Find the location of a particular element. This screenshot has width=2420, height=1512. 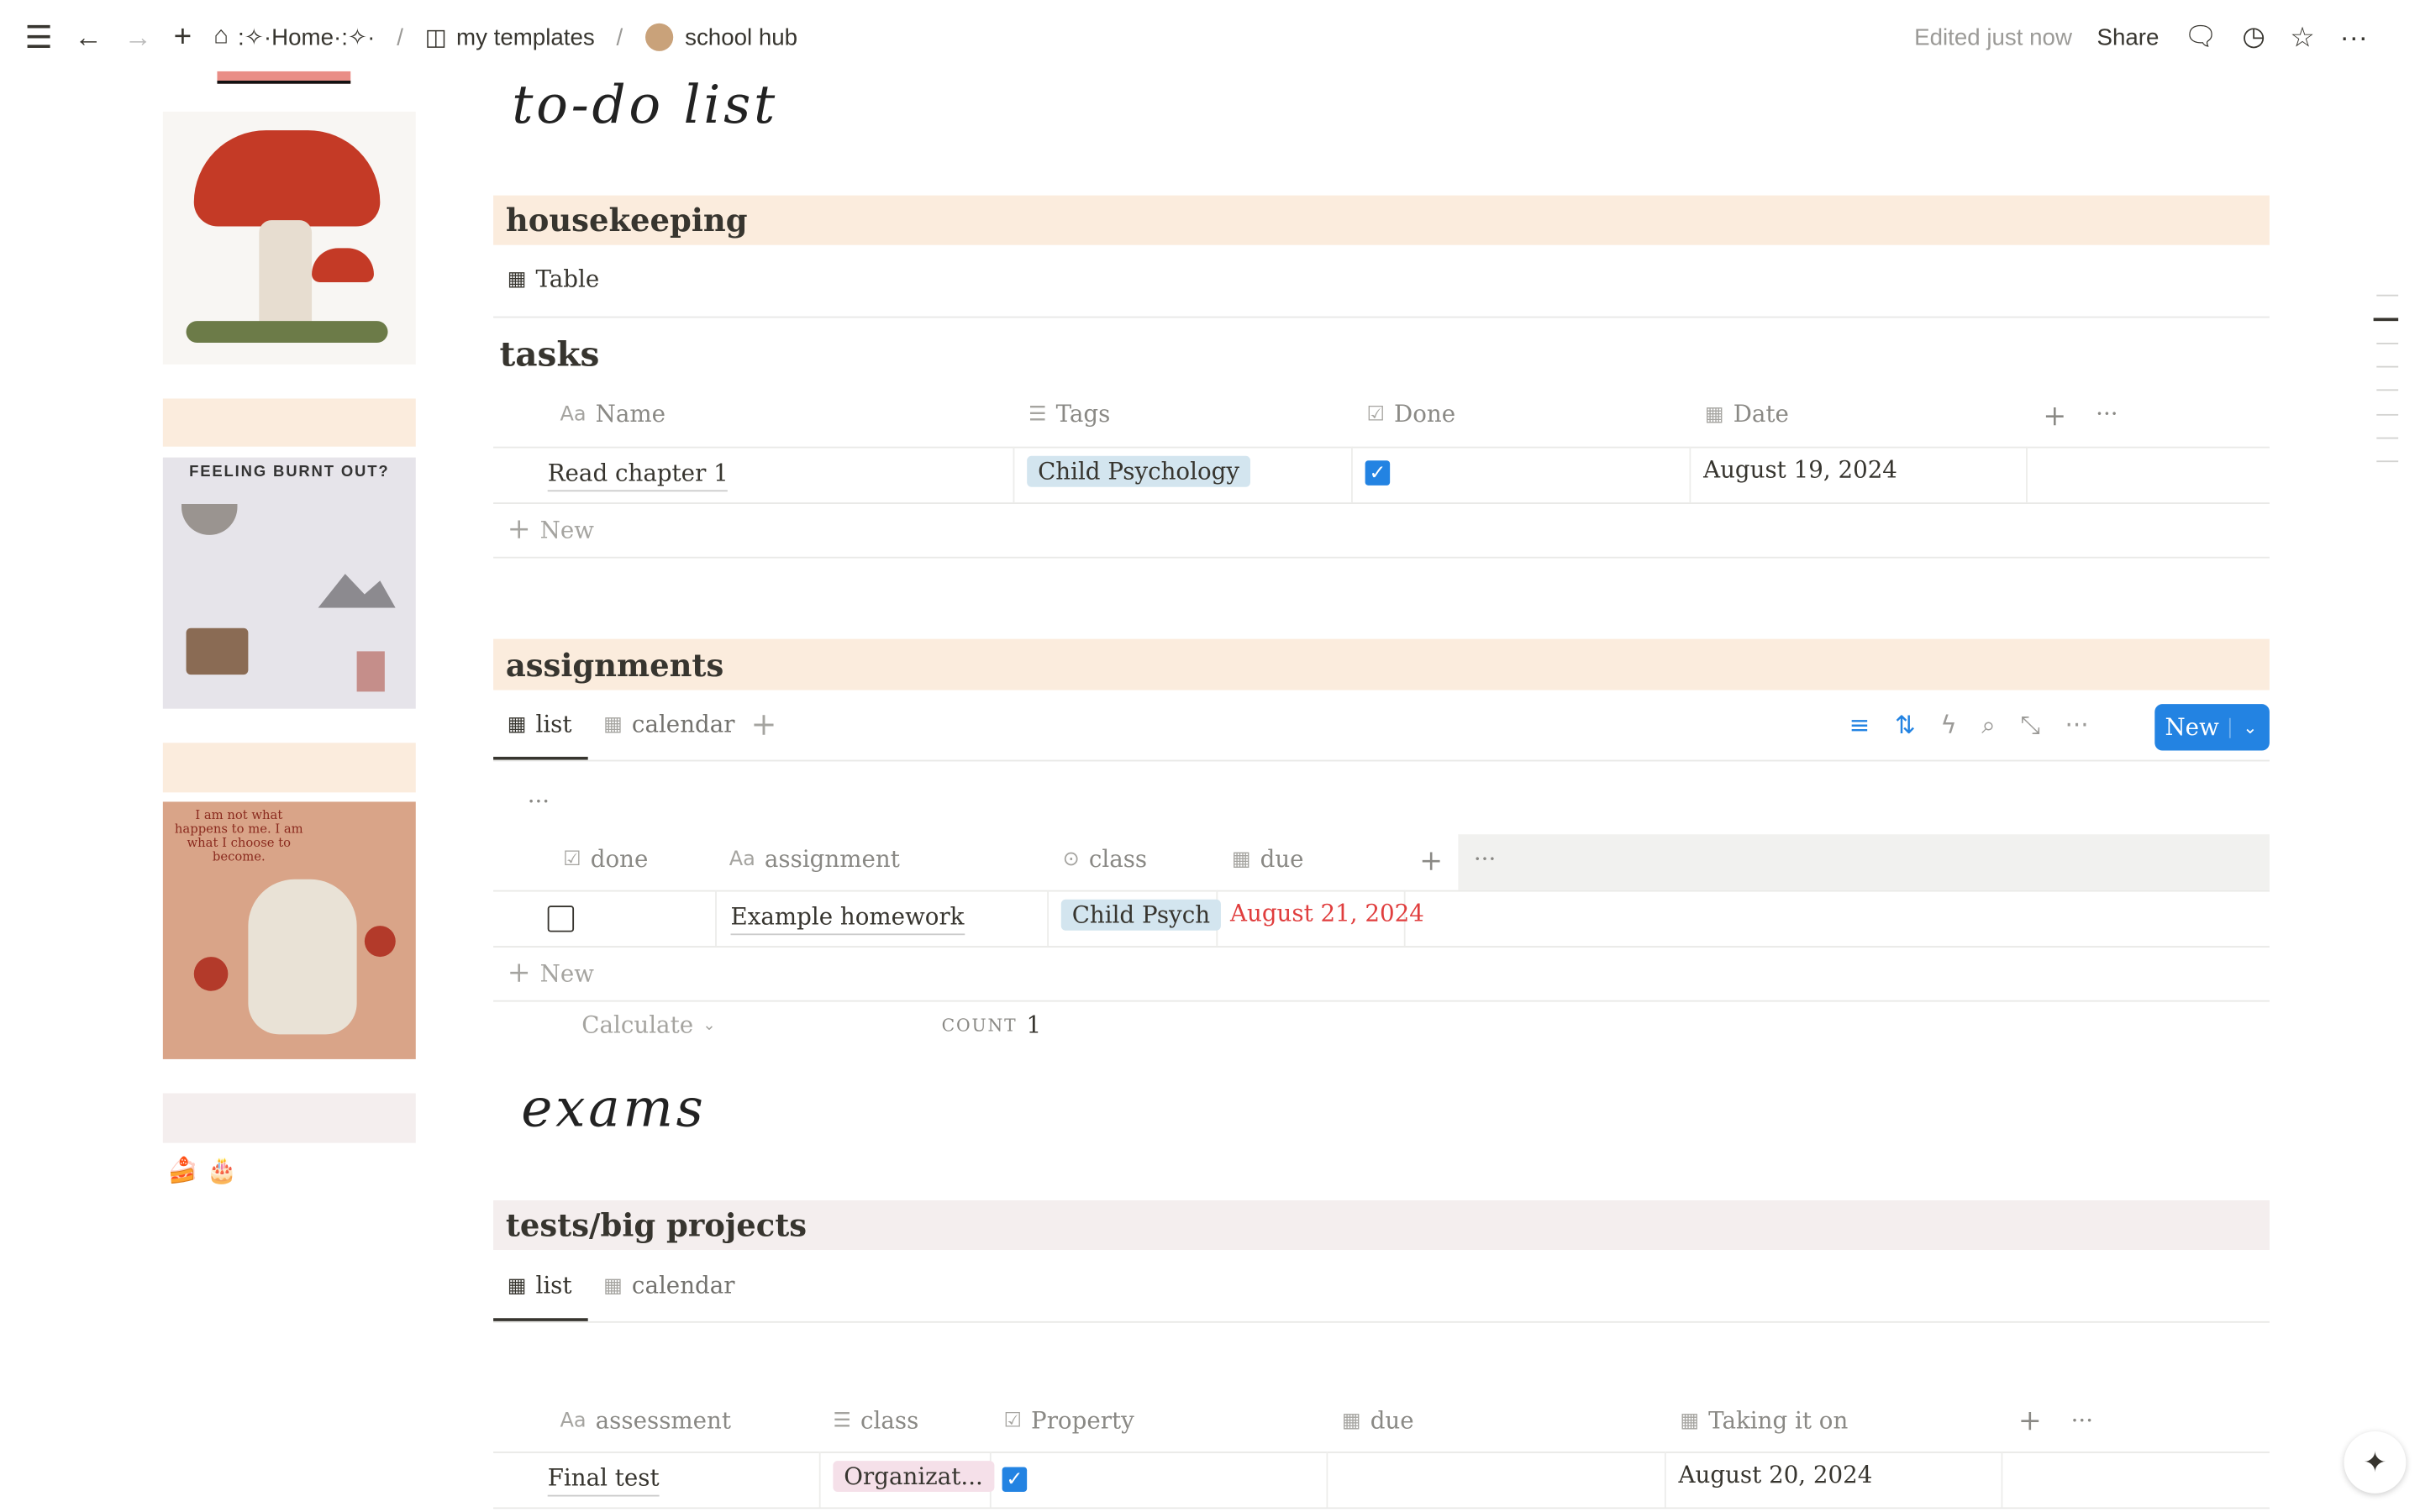

column-label: assignment is located at coordinates (832, 859).